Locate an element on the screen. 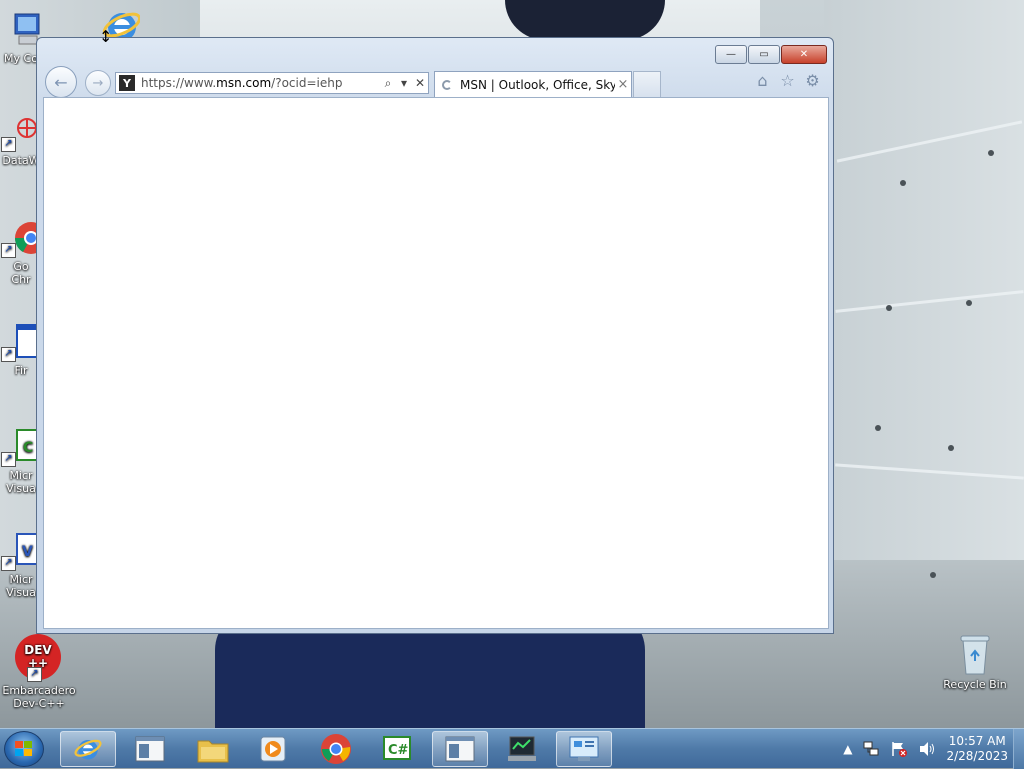 The height and width of the screenshot is (769, 1024). taskbar-media-player is located at coordinates (273, 749).